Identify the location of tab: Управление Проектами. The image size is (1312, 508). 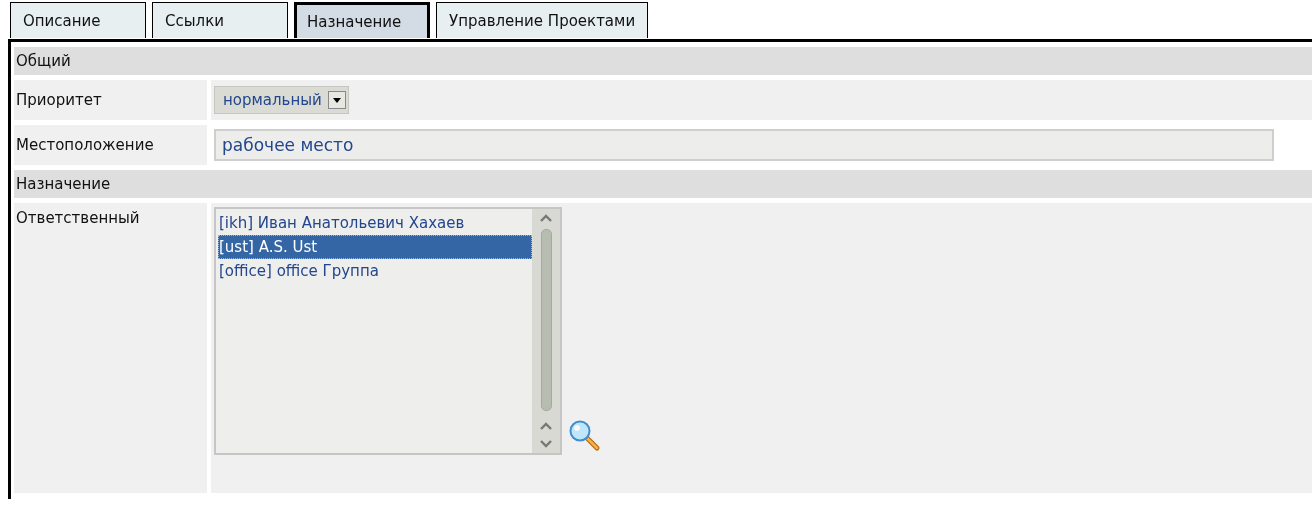
(542, 20).